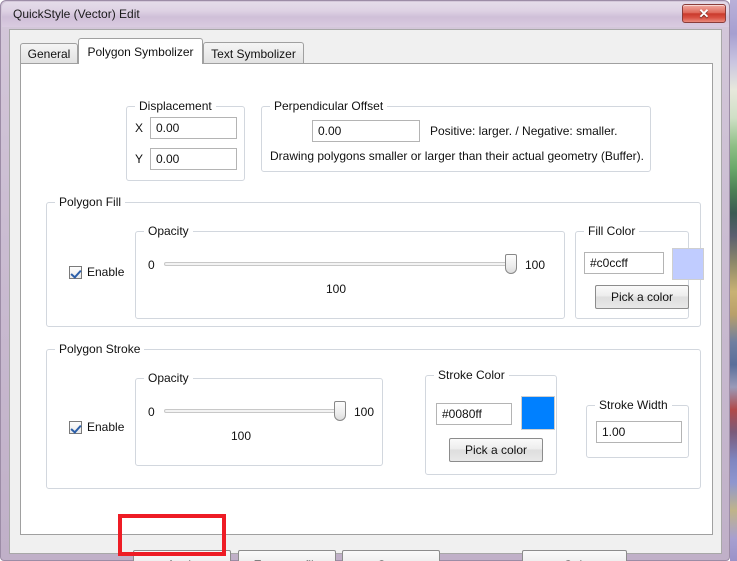 The image size is (737, 561). Describe the element at coordinates (471, 375) in the screenshot. I see `stroke-color-legend: Stroke Color` at that location.